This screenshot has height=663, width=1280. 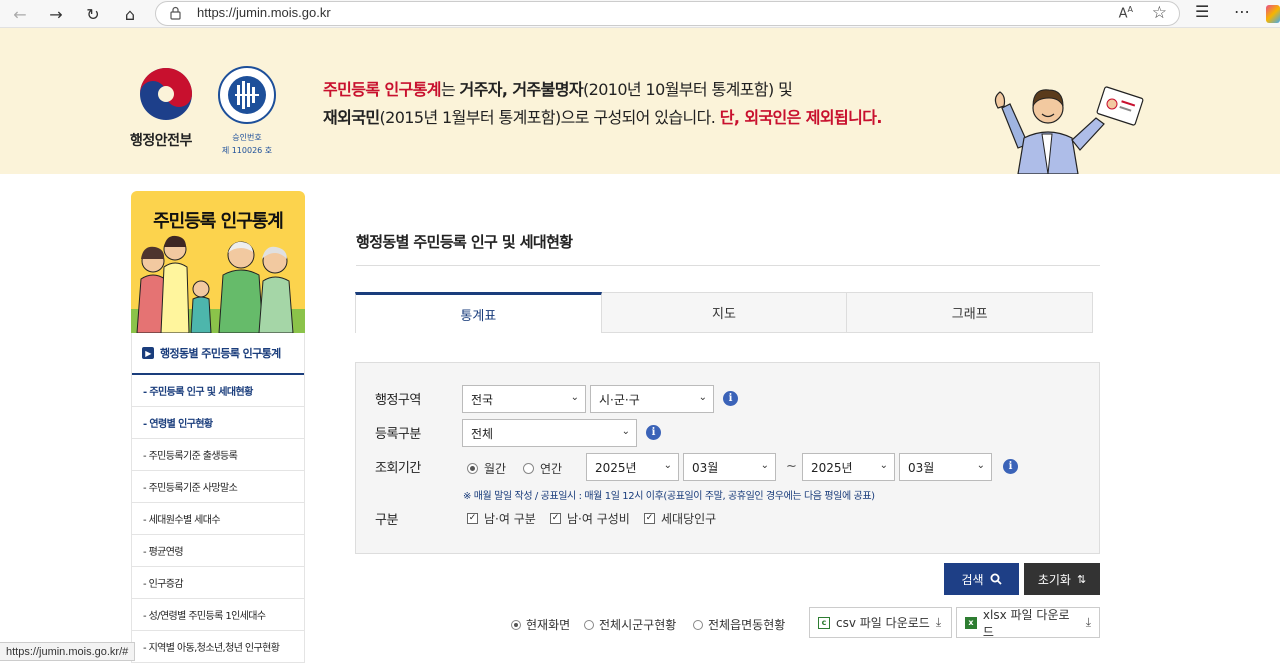 What do you see at coordinates (93, 14) in the screenshot?
I see `refresh-icon: ↻` at bounding box center [93, 14].